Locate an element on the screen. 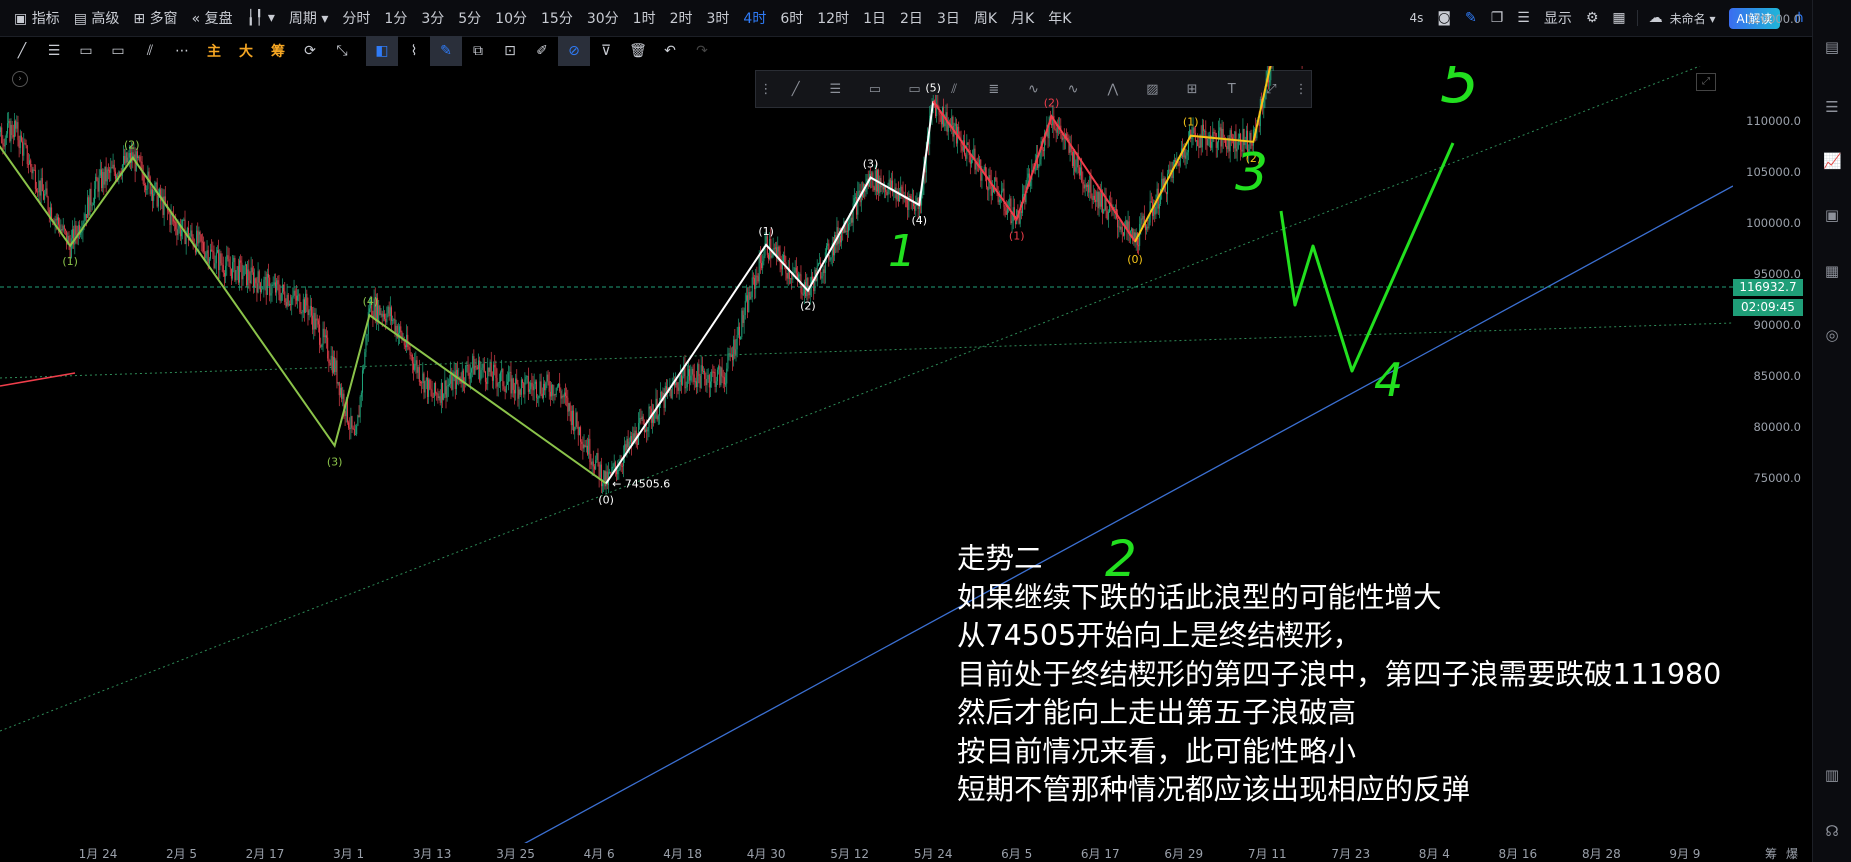 The height and width of the screenshot is (862, 1851). big-button: 大 is located at coordinates (246, 51).